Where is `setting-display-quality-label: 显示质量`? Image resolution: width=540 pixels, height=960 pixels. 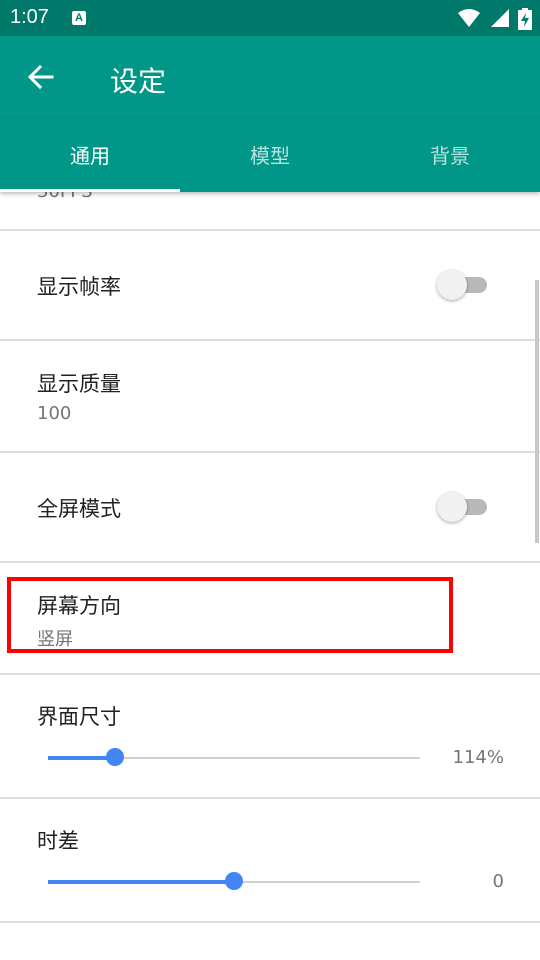 setting-display-quality-label: 显示质量 is located at coordinates (79, 384).